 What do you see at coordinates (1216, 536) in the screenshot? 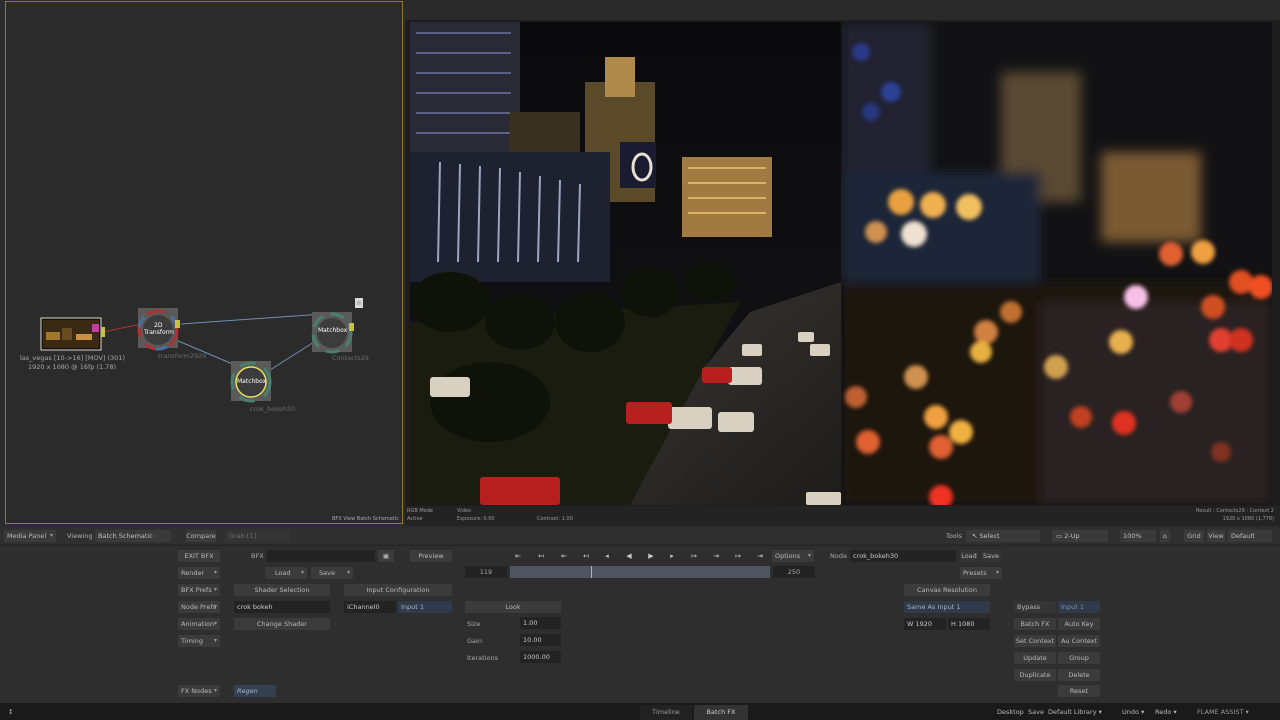
I see `view-button: View` at bounding box center [1216, 536].